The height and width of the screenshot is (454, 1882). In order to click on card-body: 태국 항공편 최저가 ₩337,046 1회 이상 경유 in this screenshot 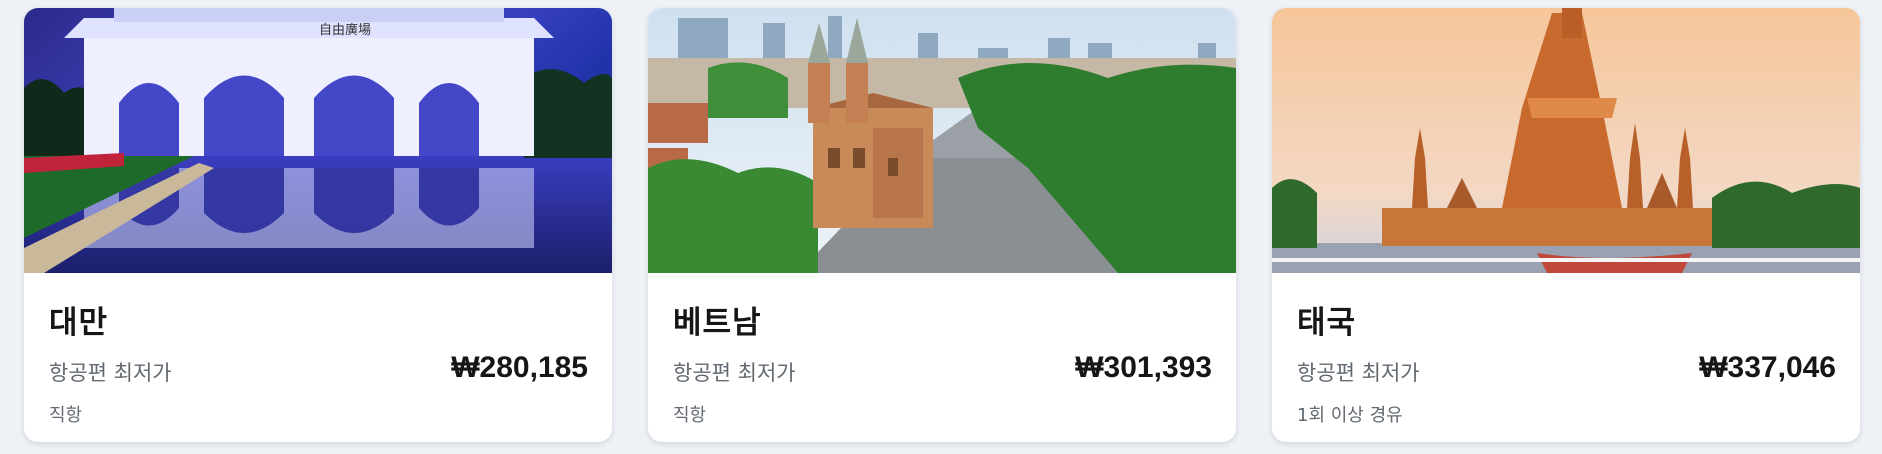, I will do `click(1566, 357)`.